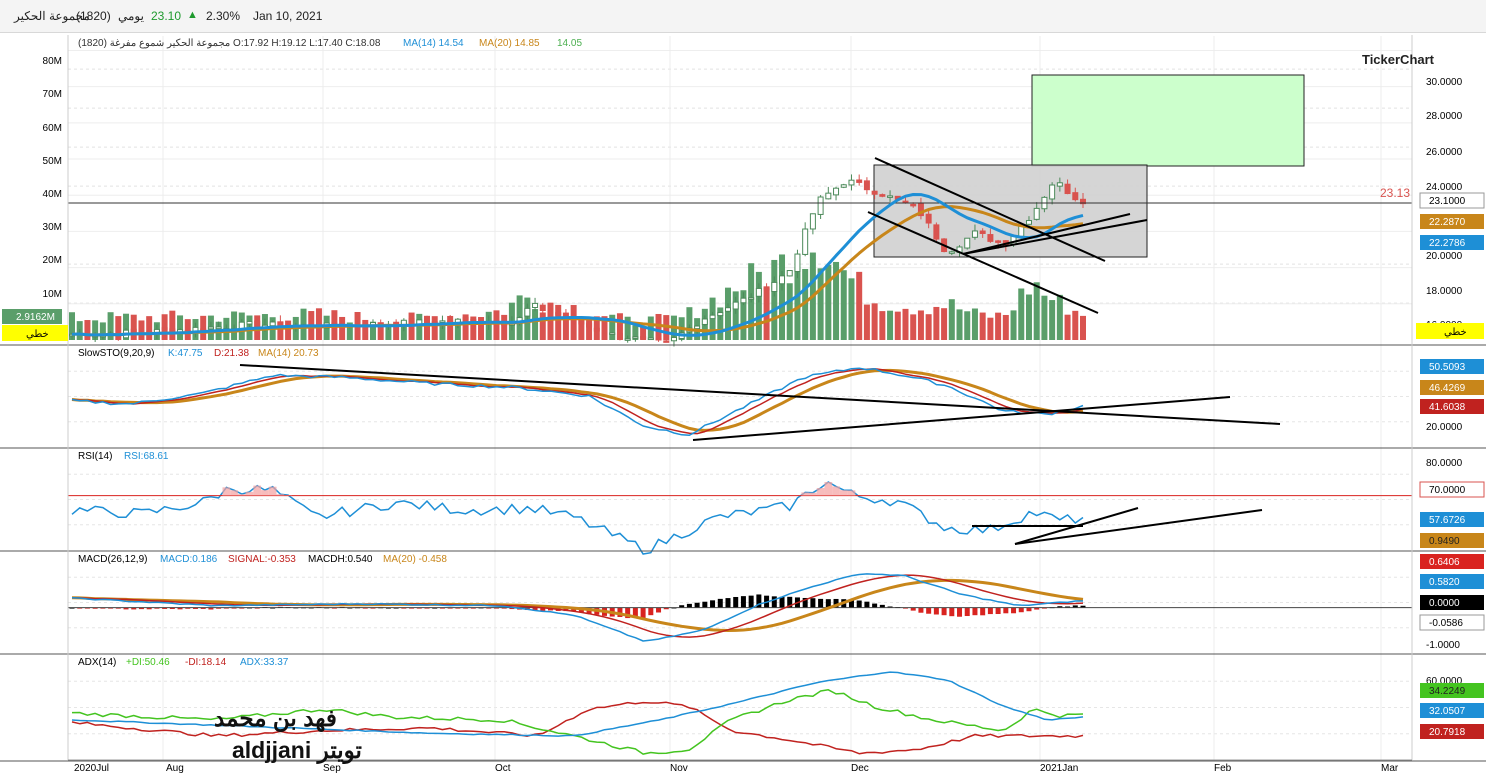  Describe the element at coordinates (340, 559) in the screenshot. I see `macd-hist-label: MACDH:0.540` at that location.